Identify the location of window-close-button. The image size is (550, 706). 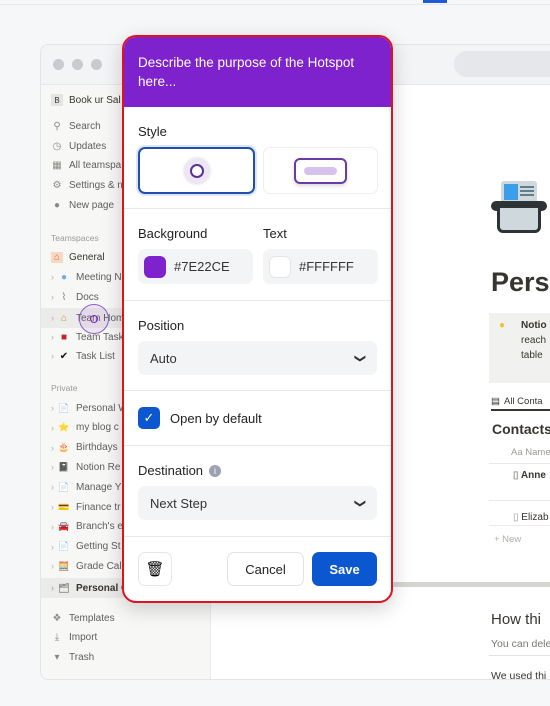
(58, 64).